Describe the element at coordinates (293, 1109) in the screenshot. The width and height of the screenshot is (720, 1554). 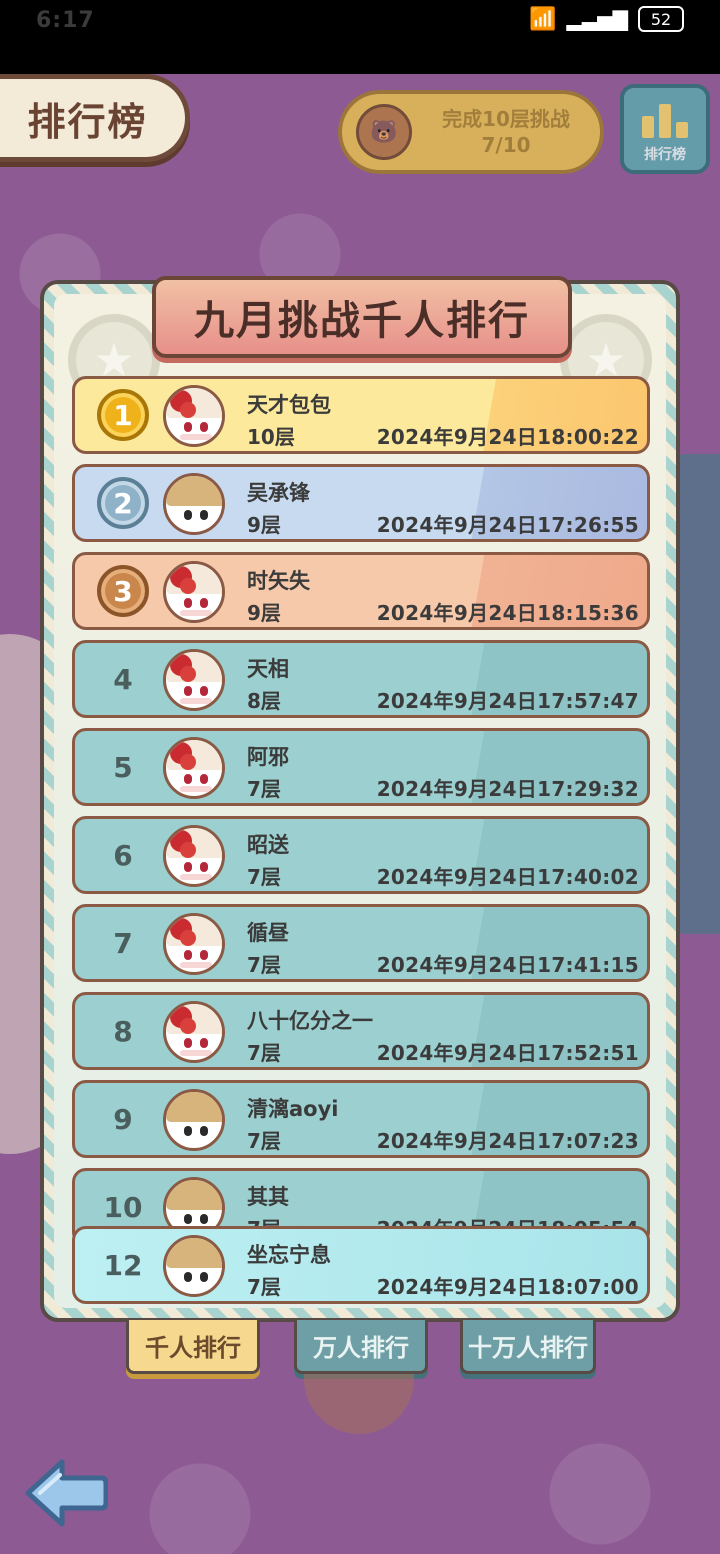
I see `player-name: 清漓aoyi` at that location.